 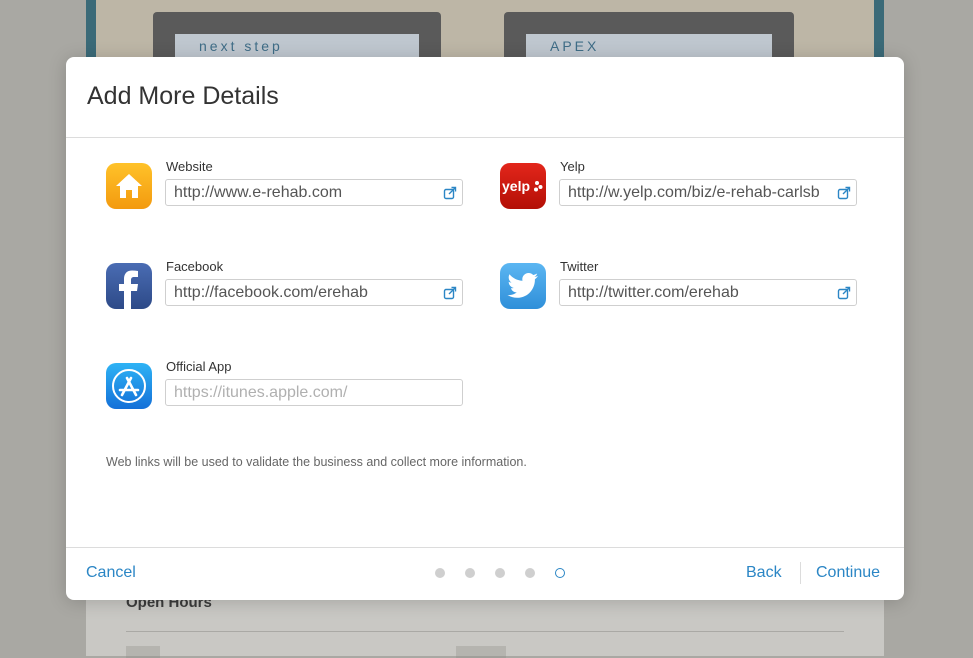 What do you see at coordinates (708, 192) in the screenshot?
I see `yelp-input: http://w.yelp.com/biz/e-rehab-carlsb` at bounding box center [708, 192].